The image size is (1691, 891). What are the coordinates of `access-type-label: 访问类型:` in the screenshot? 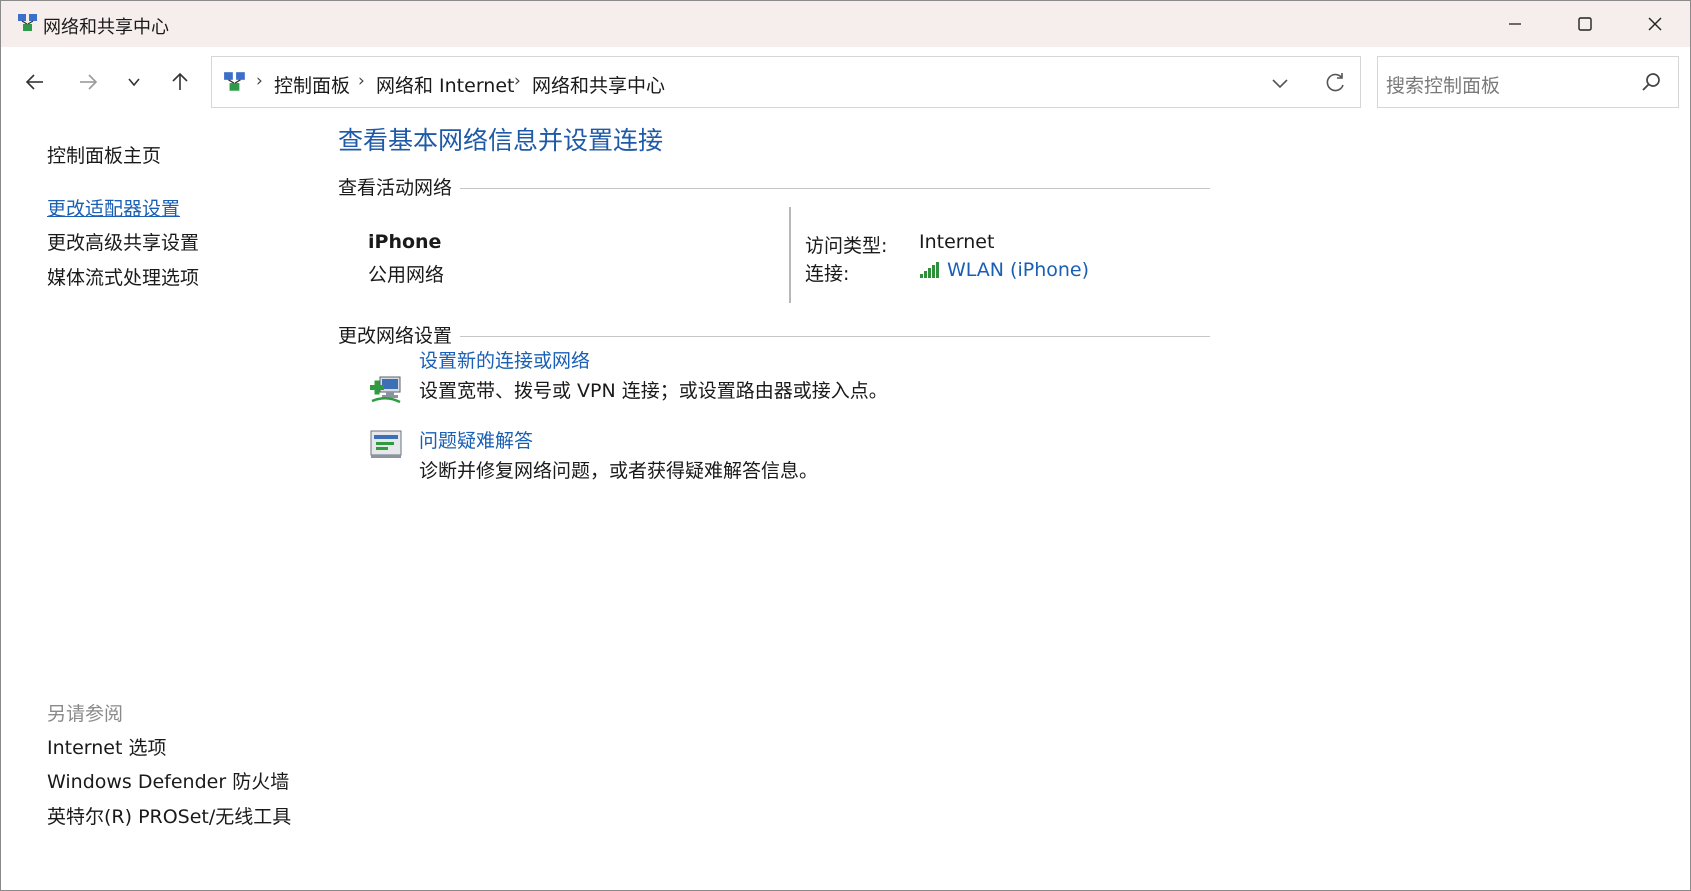 It's located at (846, 246).